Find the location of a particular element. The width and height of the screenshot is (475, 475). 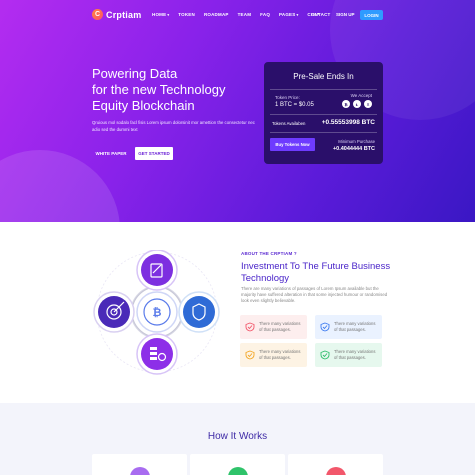

nav-item-label: HOME is located at coordinates (159, 14).